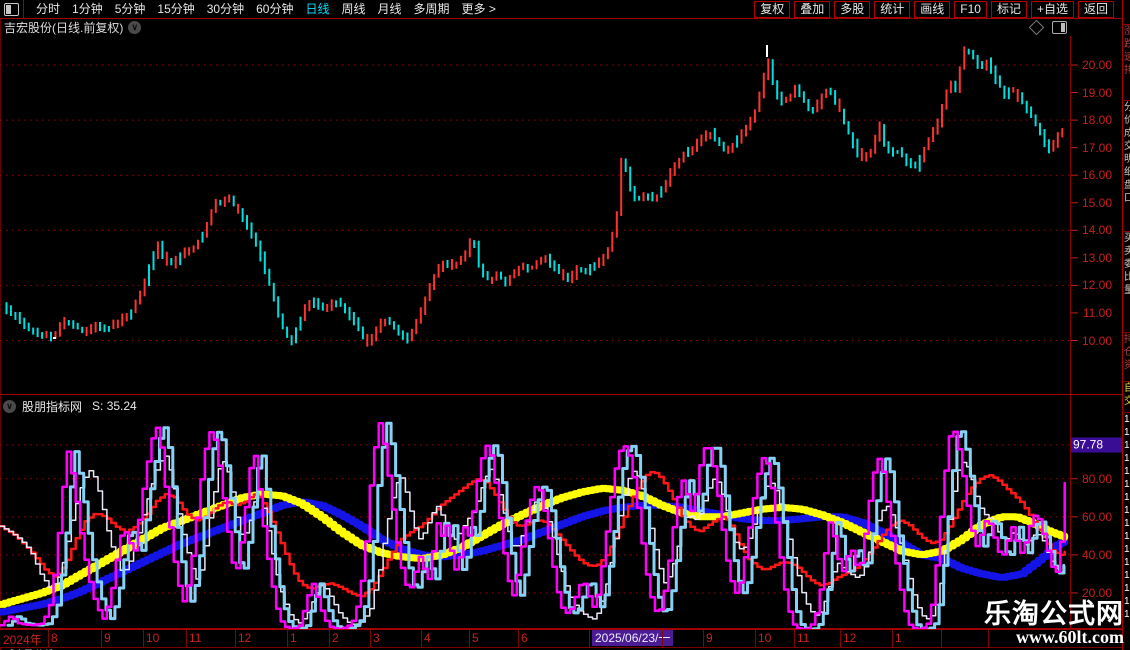 The width and height of the screenshot is (1130, 650). What do you see at coordinates (1096, 175) in the screenshot?
I see `price-label: 16.00` at bounding box center [1096, 175].